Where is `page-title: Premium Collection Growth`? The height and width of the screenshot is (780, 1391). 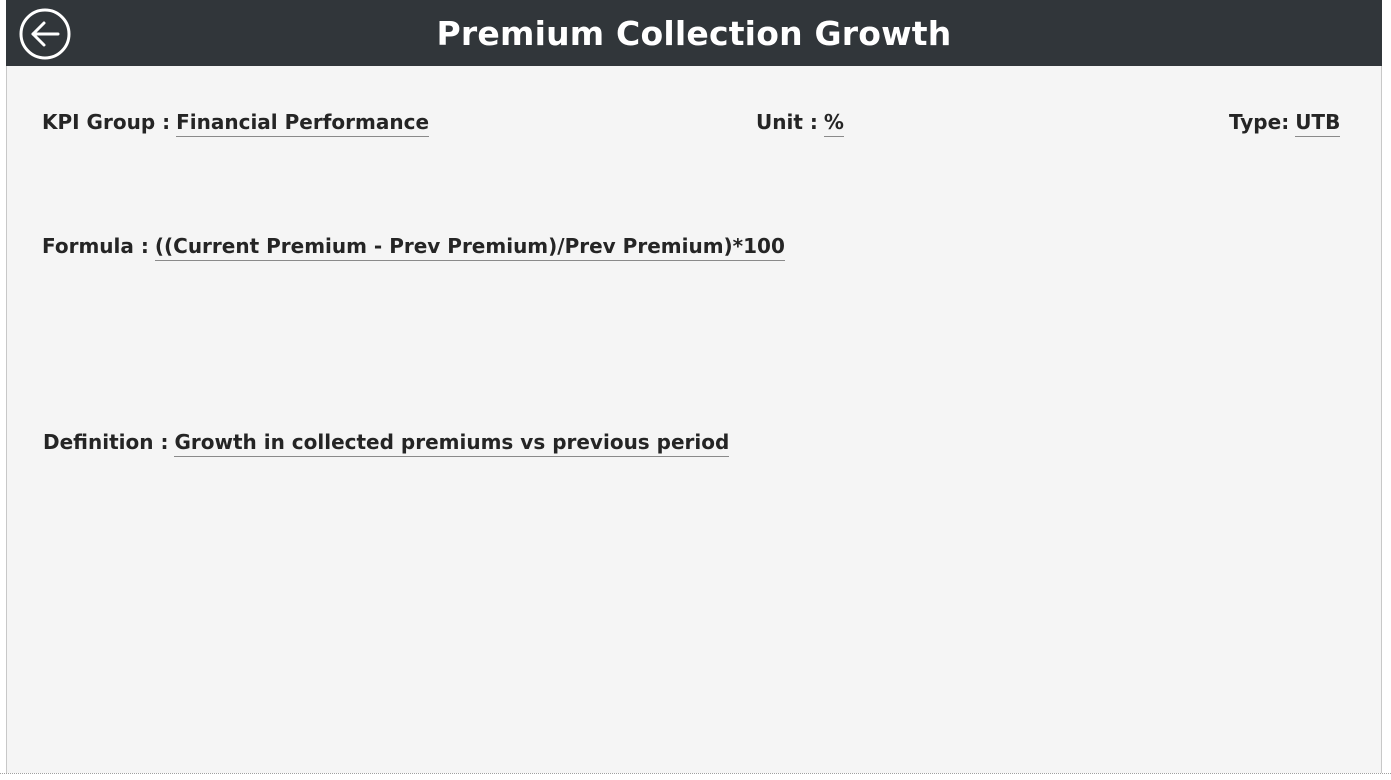 page-title: Premium Collection Growth is located at coordinates (694, 33).